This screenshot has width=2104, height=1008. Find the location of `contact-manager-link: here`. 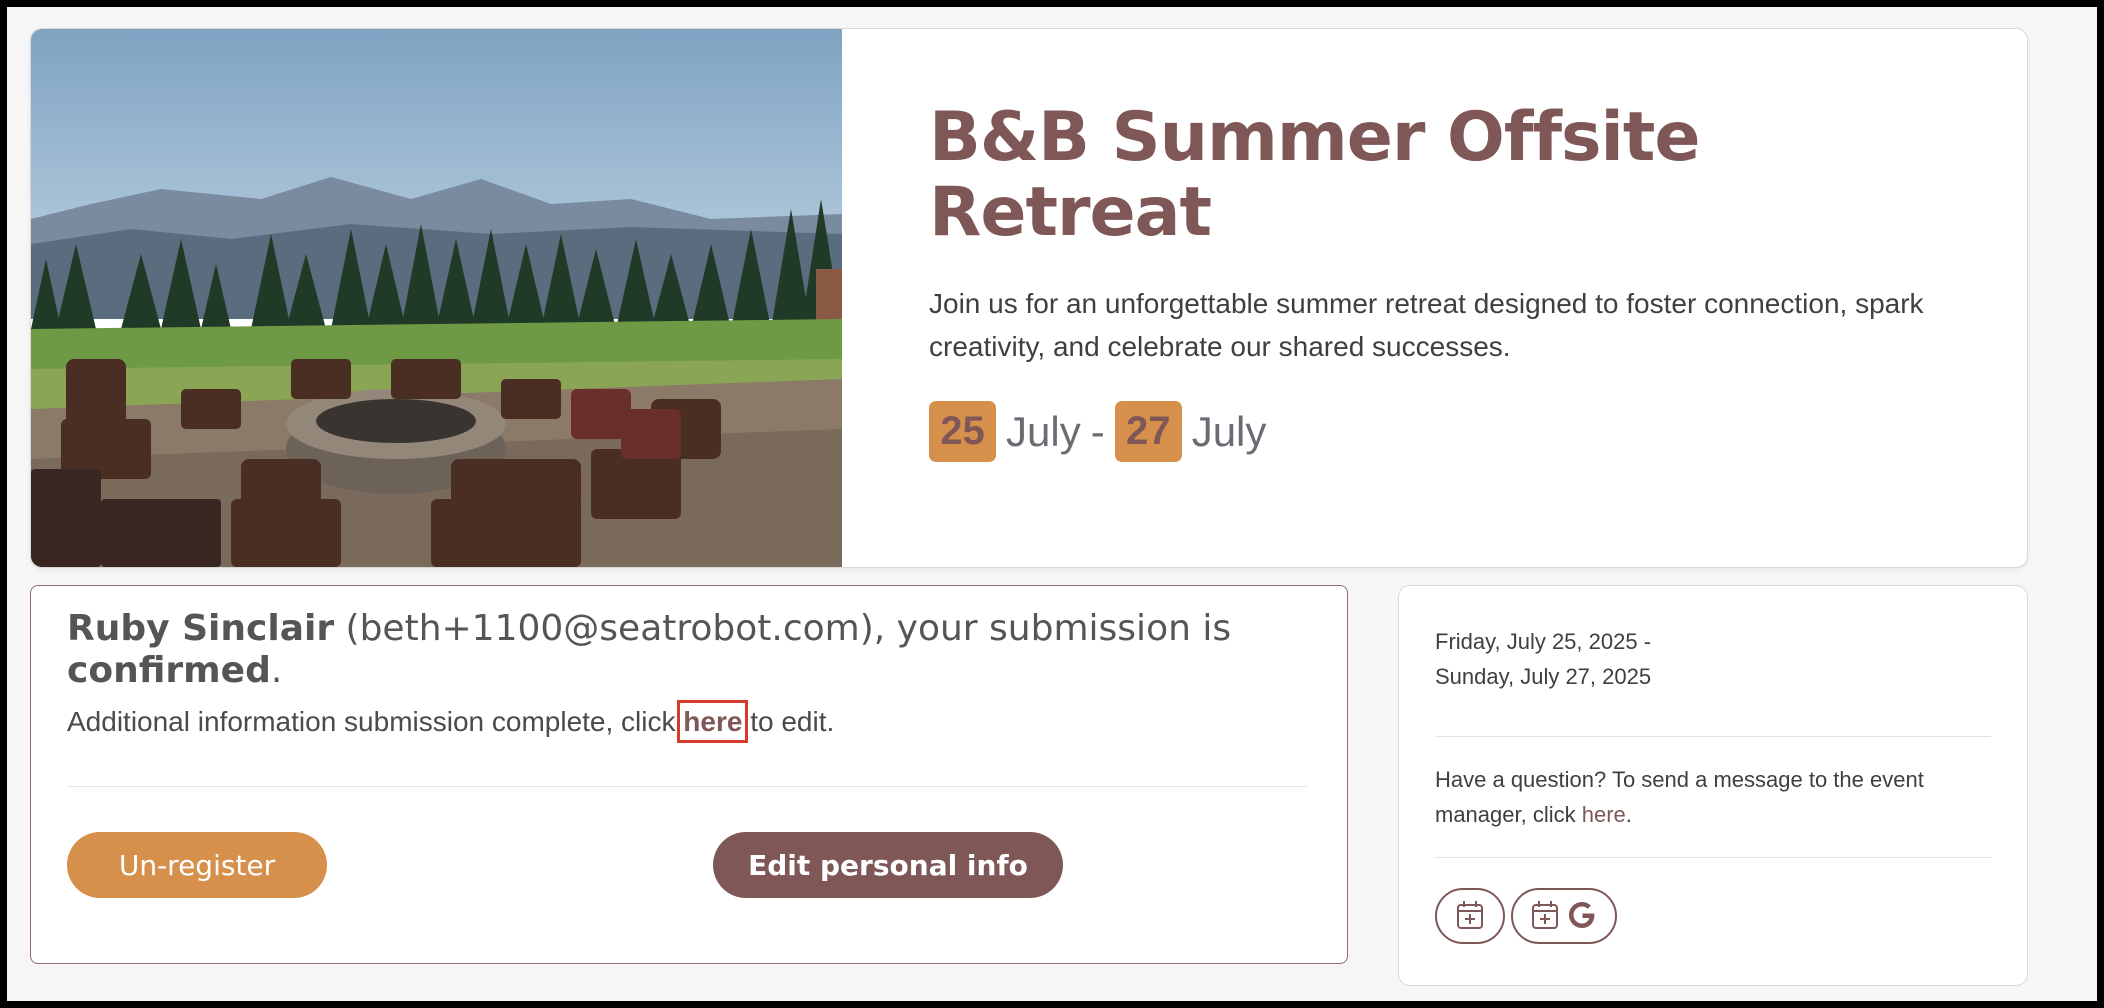

contact-manager-link: here is located at coordinates (1604, 814).